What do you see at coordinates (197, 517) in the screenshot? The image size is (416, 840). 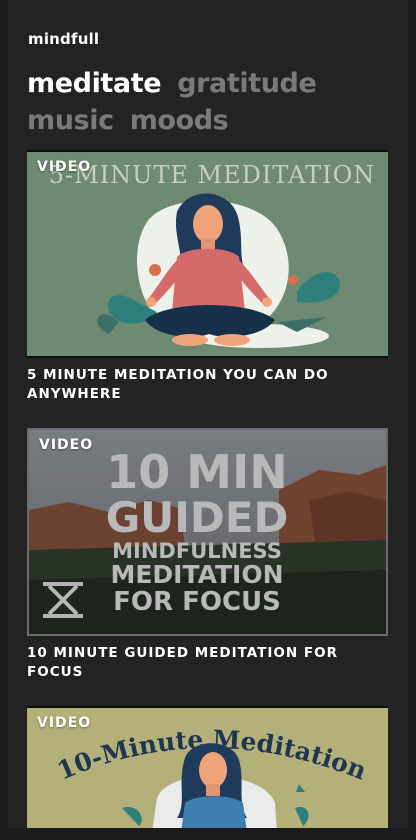 I see `thumb-line: GUIDED` at bounding box center [197, 517].